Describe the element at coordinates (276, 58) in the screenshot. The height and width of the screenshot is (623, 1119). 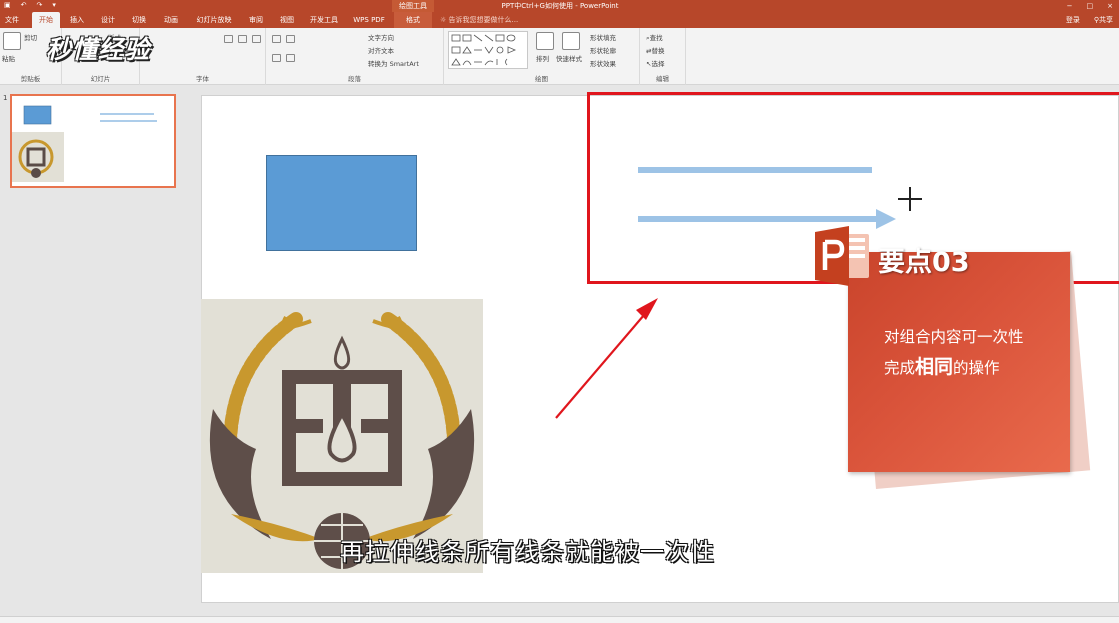
I see `align-left-icon` at that location.